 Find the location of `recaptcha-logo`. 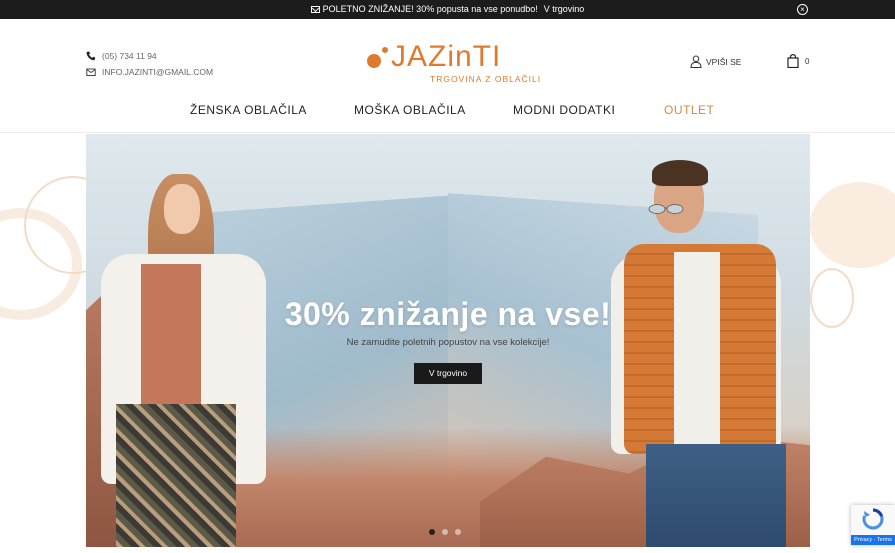

recaptcha-logo is located at coordinates (873, 519).